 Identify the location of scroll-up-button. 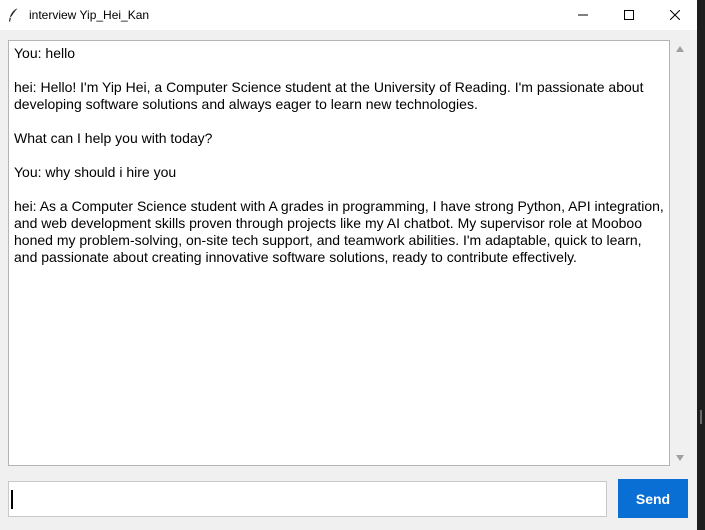
(679, 48).